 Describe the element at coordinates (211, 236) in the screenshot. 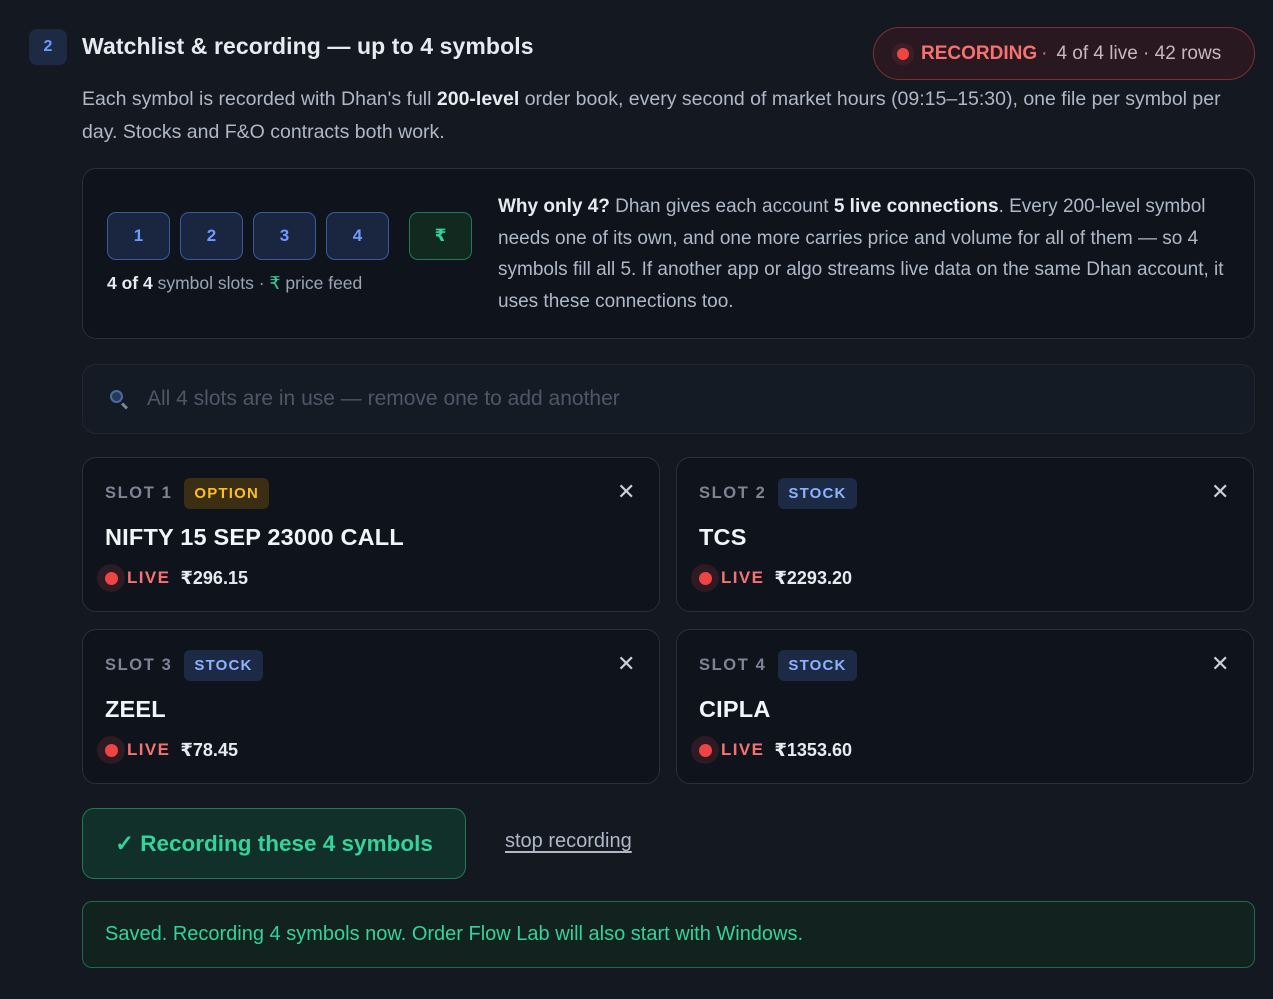

I see `slot-chip-2: 2` at that location.